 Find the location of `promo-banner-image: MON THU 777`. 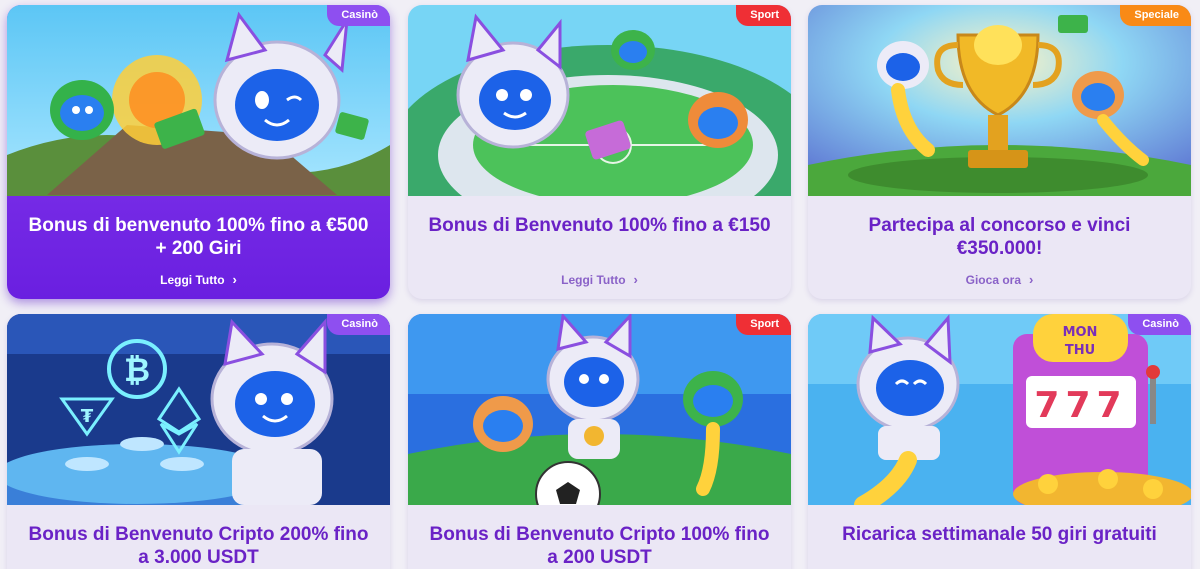

promo-banner-image: MON THU 777 is located at coordinates (999, 409).